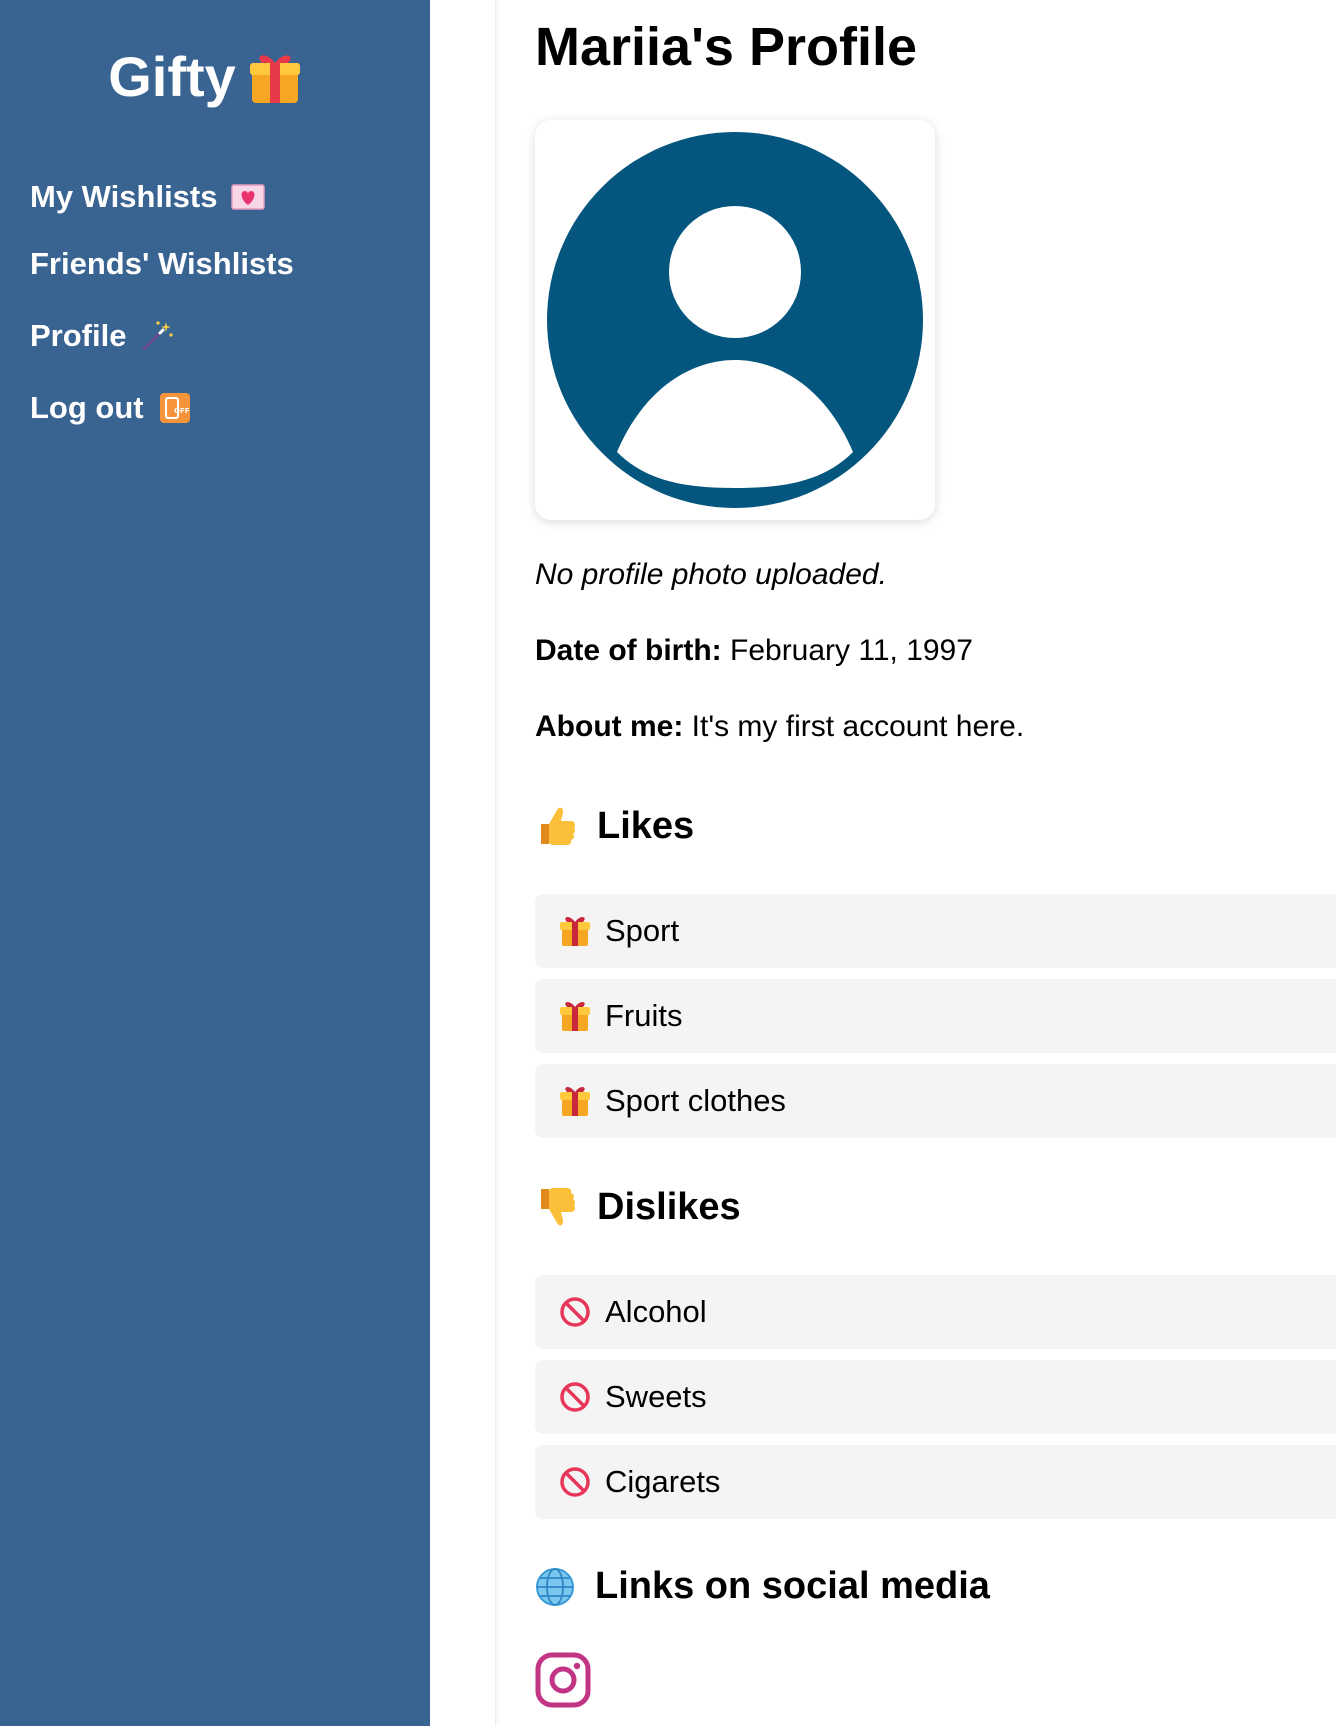 This screenshot has height=1726, width=1336. I want to click on sidebar-nav: My Wishlists Friends' Wishlists Profile, so click(162, 311).